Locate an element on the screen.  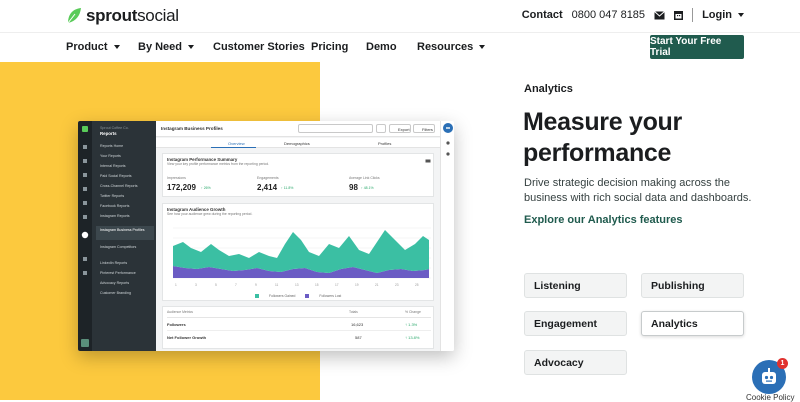
table-header-cell: Audience Metrics is located at coordinates (180, 312).